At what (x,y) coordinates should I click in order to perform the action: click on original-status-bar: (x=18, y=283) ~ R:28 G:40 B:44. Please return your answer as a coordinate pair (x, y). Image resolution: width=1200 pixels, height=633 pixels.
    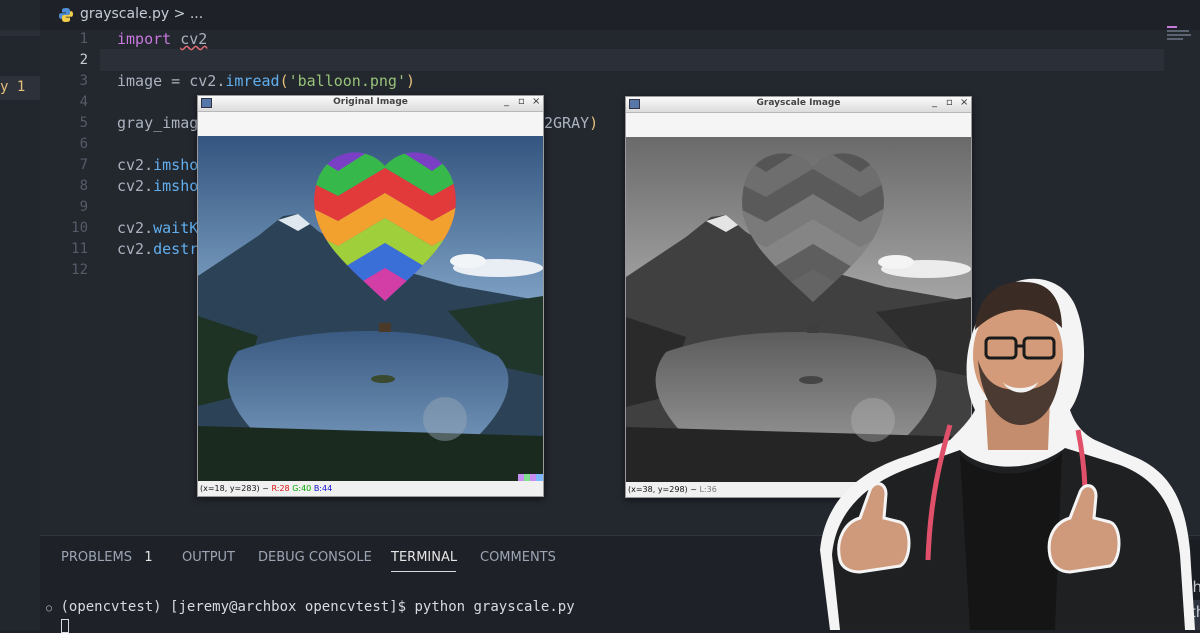
    Looking at the image, I should click on (266, 488).